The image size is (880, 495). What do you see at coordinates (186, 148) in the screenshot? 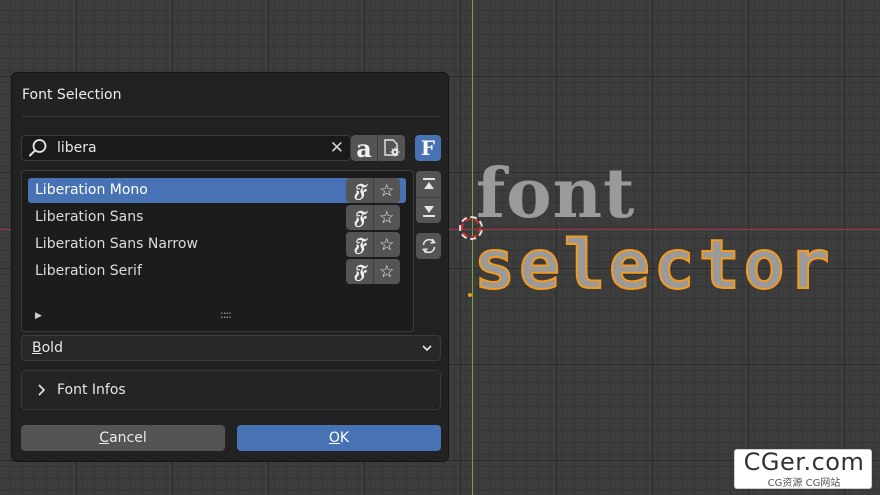
I see `font-search-field: libera ✕` at bounding box center [186, 148].